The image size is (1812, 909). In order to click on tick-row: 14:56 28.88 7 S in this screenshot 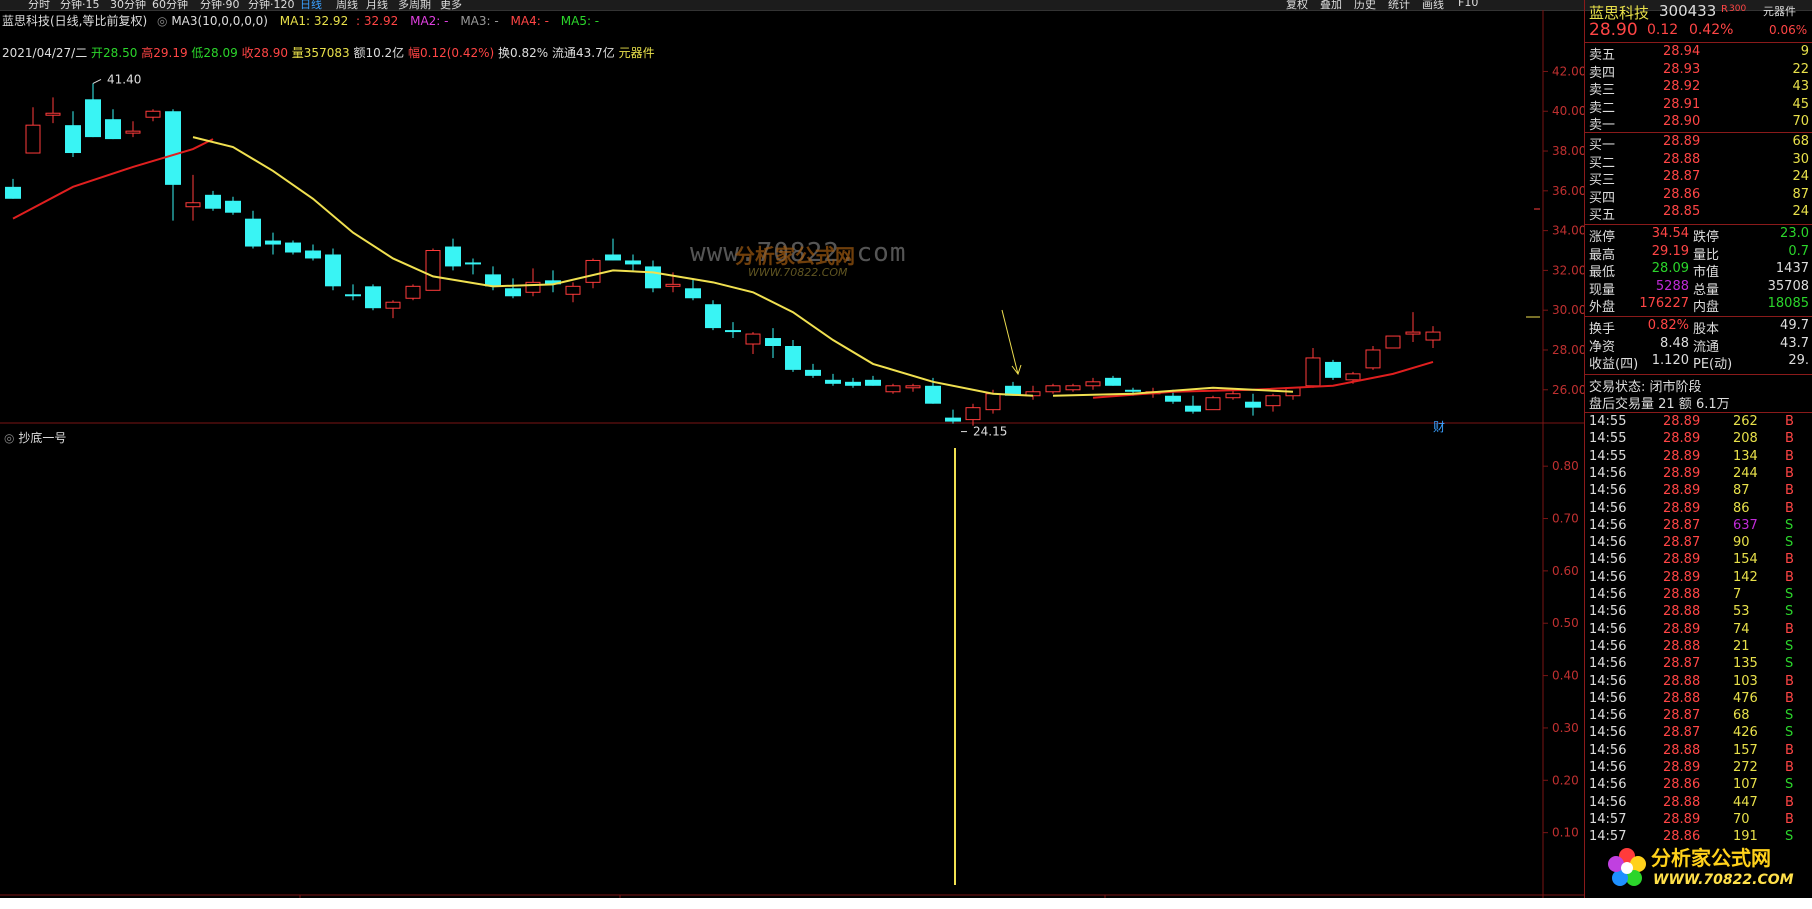, I will do `click(1698, 595)`.